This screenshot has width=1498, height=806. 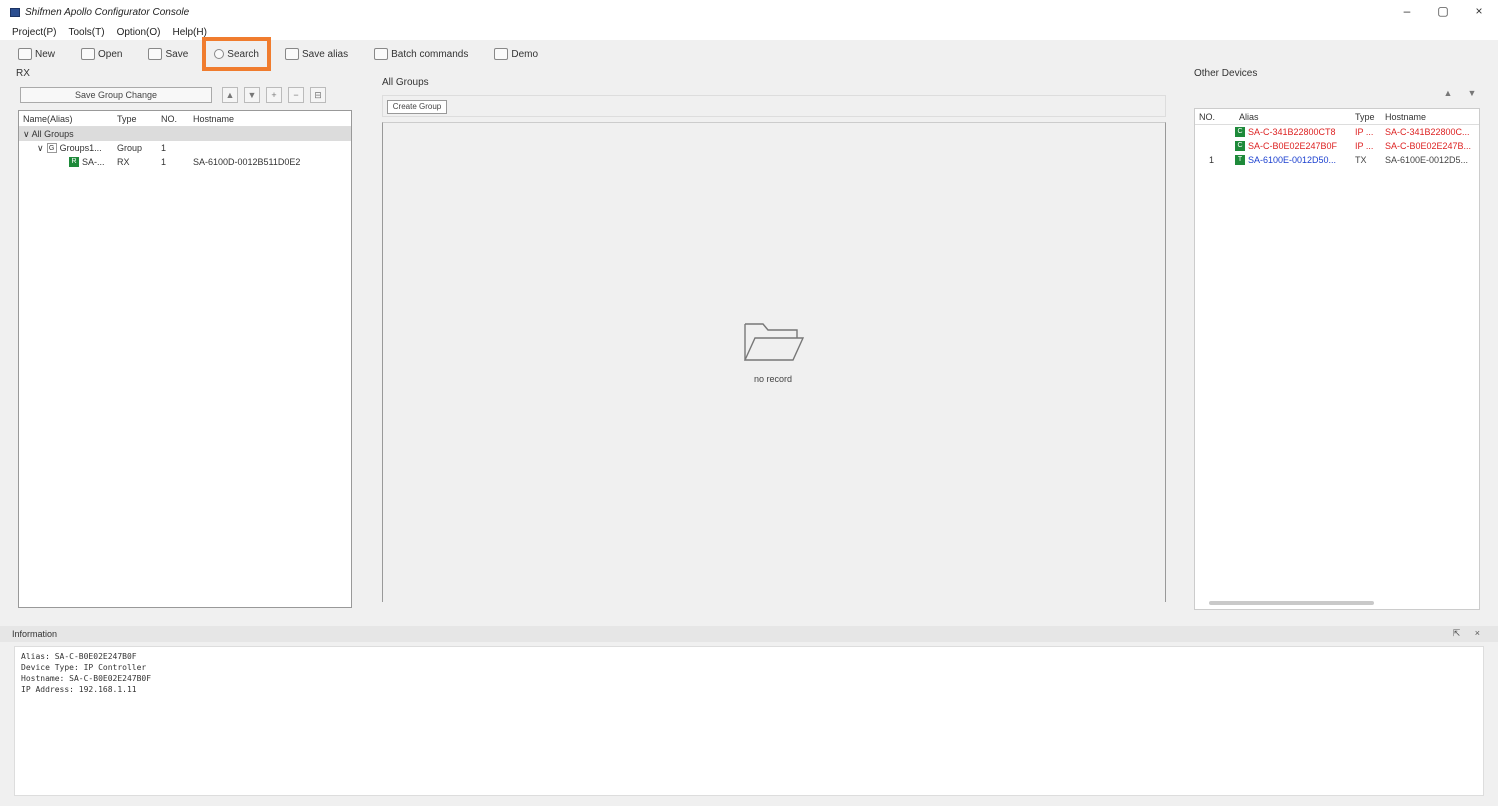 I want to click on save-button: Save, so click(x=168, y=54).